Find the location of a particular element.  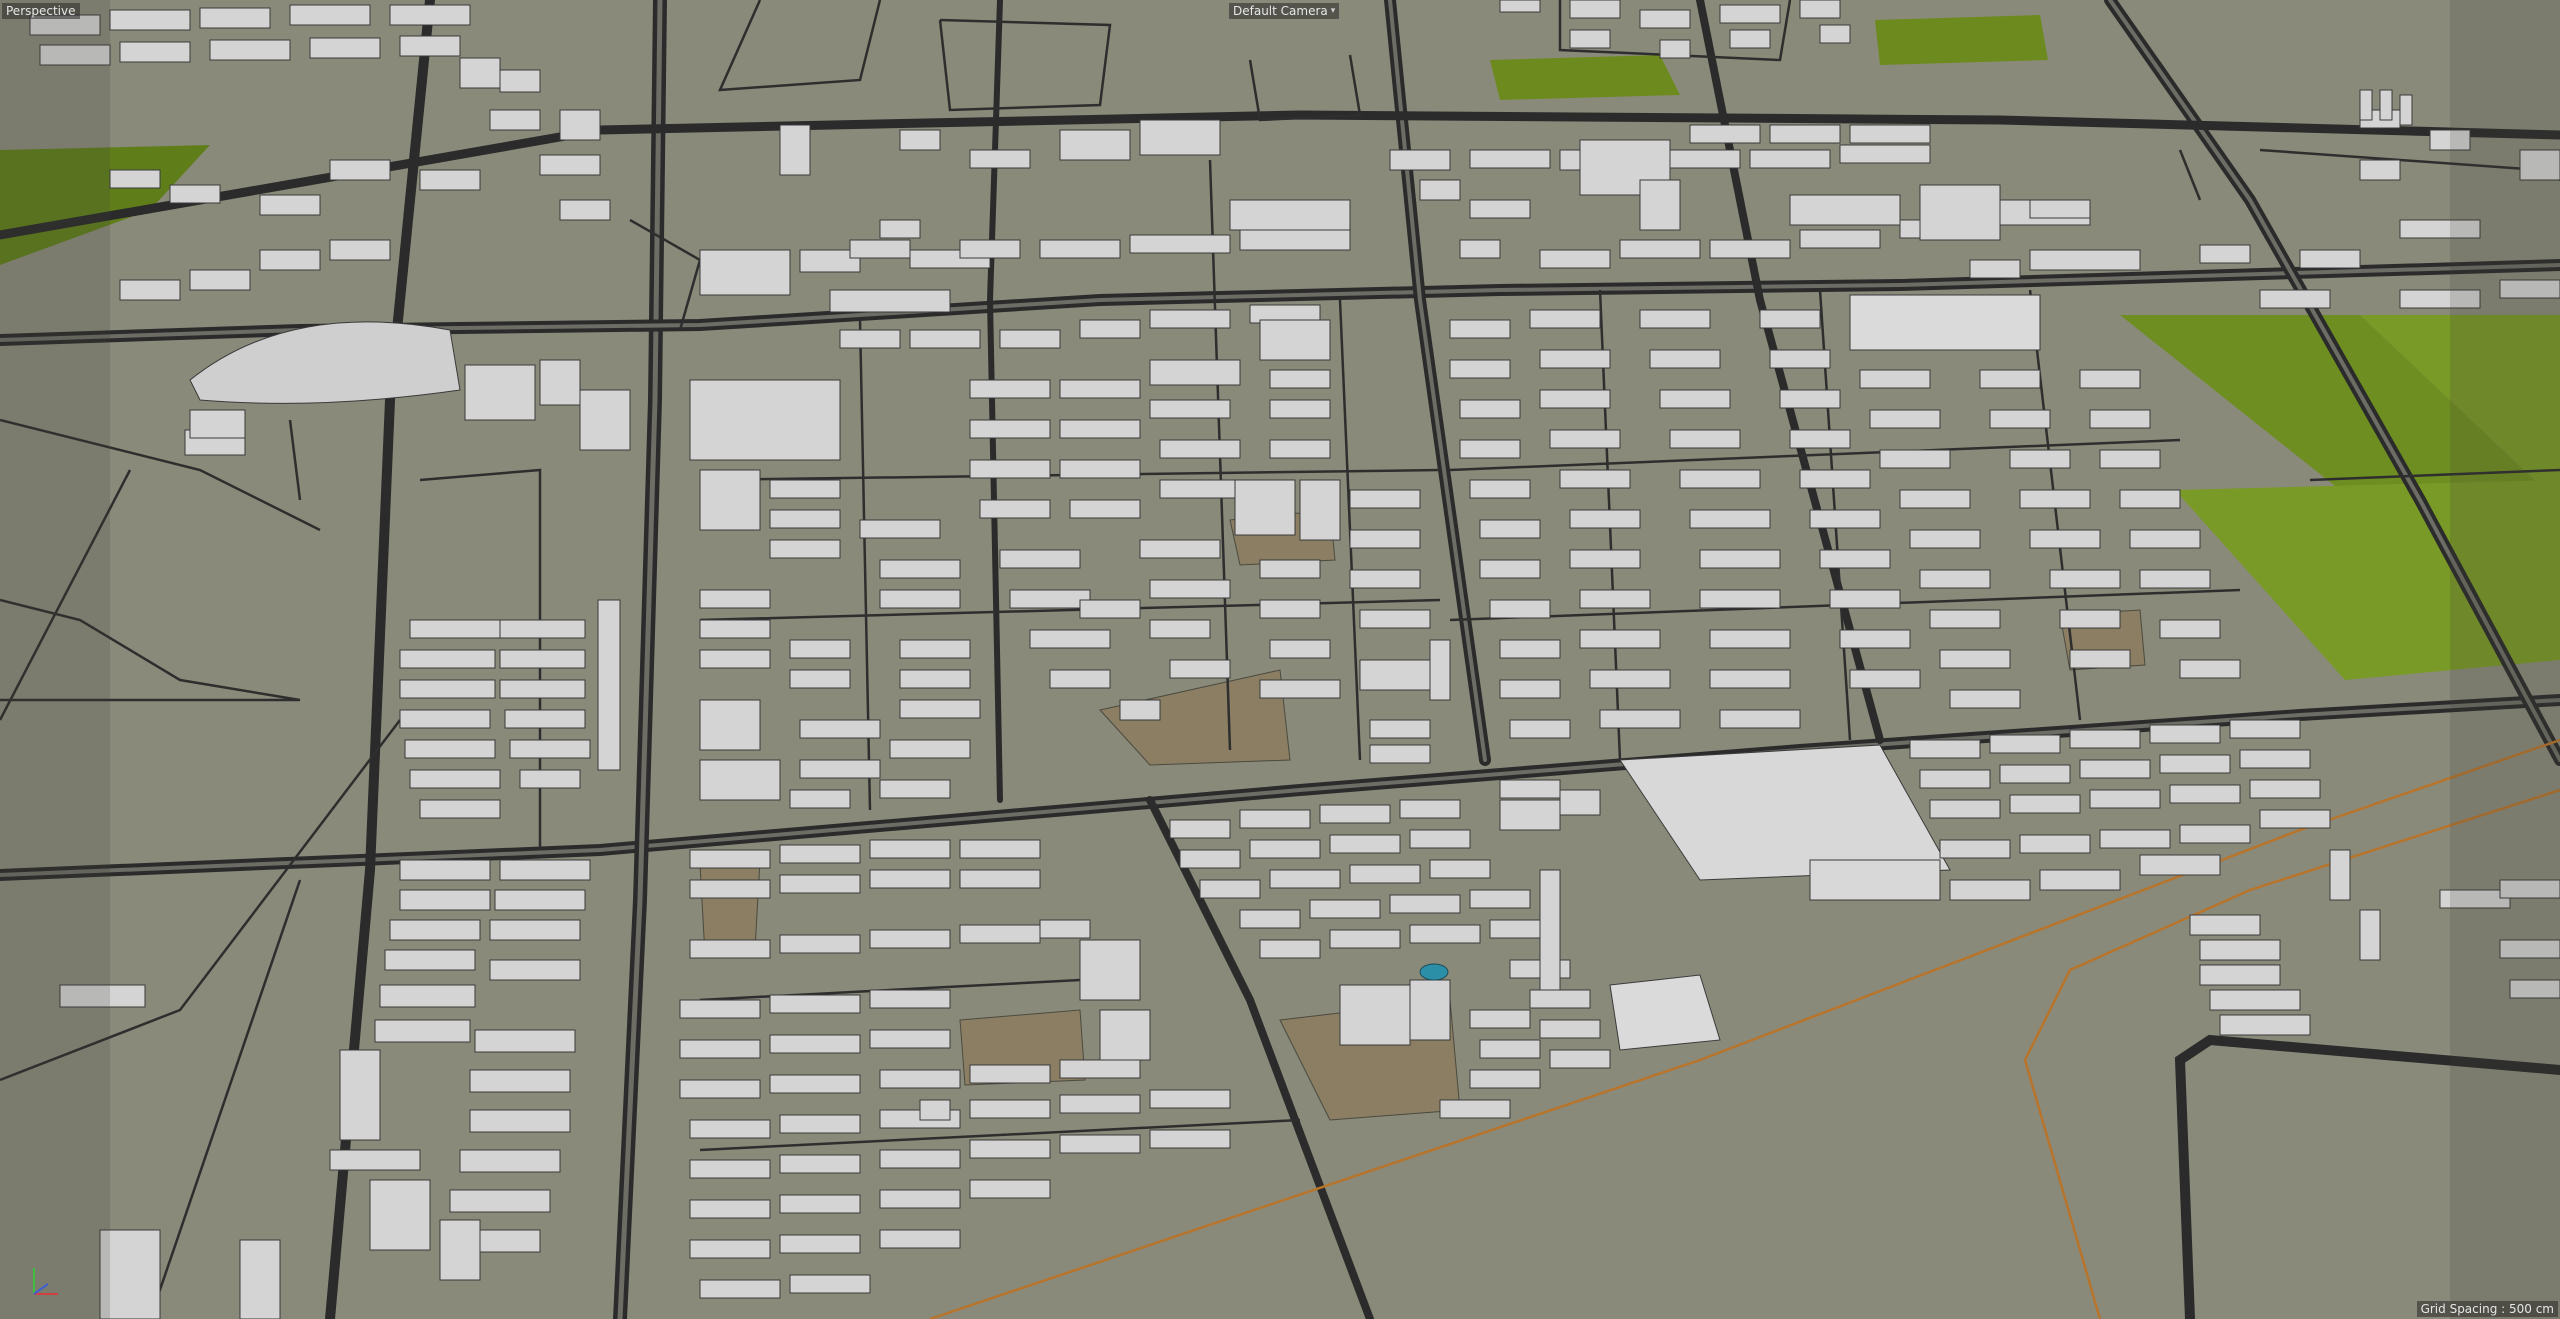

grid-spacing-label: Grid Spacing : 500 cm is located at coordinates (2487, 1309).